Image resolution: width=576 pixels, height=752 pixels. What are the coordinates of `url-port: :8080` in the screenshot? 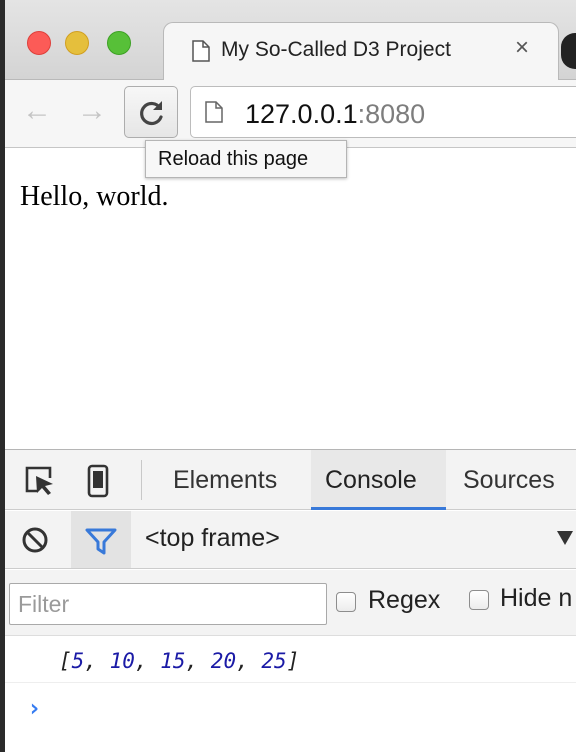 It's located at (391, 114).